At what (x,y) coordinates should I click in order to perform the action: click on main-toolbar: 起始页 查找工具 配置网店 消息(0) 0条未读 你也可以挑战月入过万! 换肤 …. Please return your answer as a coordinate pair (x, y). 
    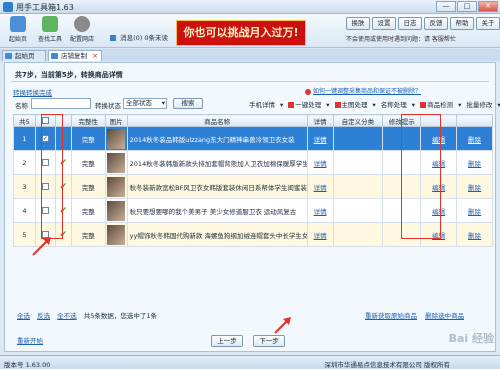
    Looking at the image, I should click on (250, 31).